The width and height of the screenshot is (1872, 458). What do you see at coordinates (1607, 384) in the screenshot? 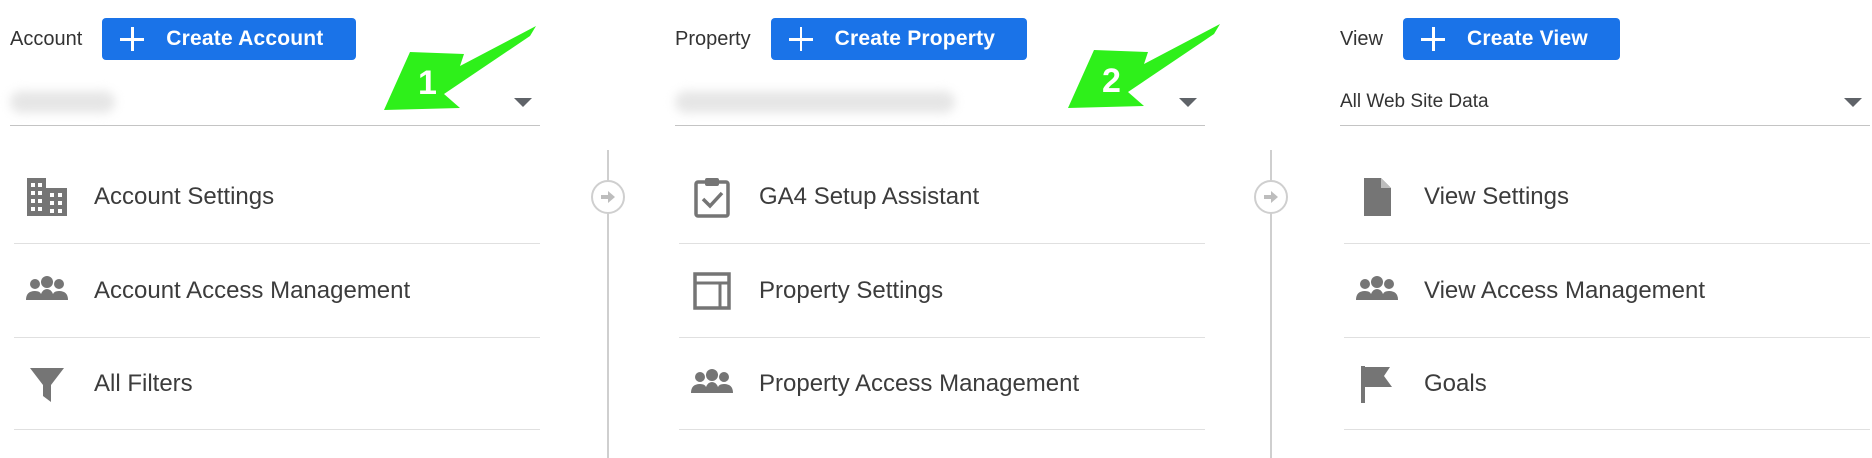
I see `menu-item-goals: Goals` at bounding box center [1607, 384].